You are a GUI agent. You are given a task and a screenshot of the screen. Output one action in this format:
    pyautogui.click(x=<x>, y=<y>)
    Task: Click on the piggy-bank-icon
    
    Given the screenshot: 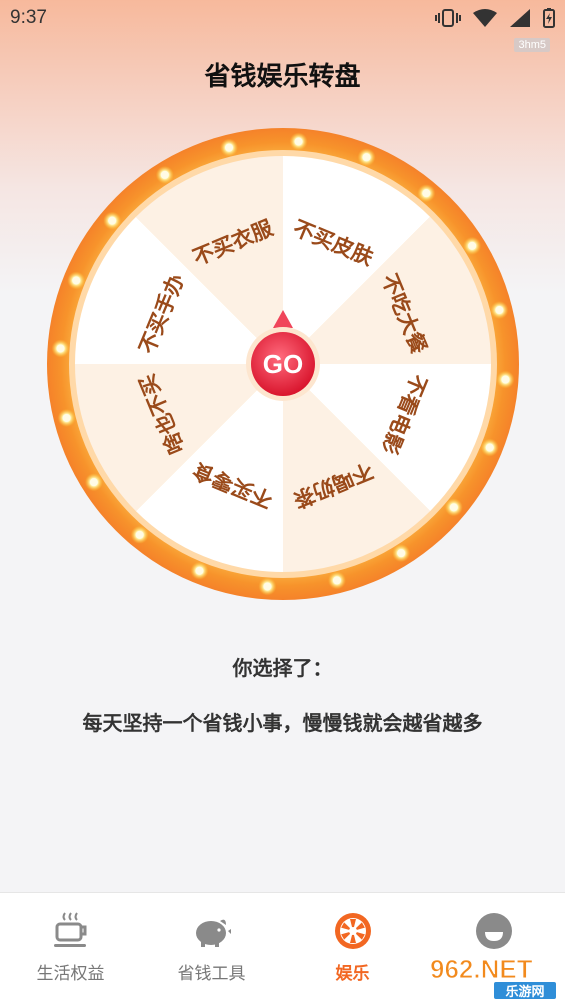 What is the action you would take?
    pyautogui.click(x=213, y=933)
    